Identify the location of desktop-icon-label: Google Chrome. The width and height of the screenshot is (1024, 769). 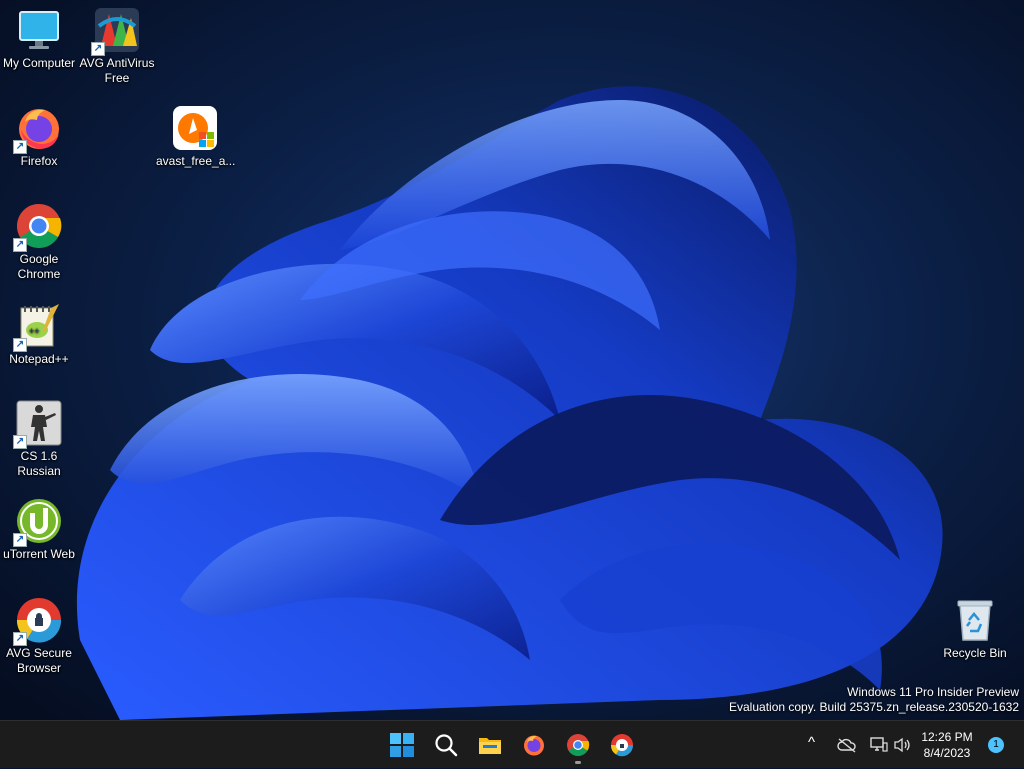
(39, 266).